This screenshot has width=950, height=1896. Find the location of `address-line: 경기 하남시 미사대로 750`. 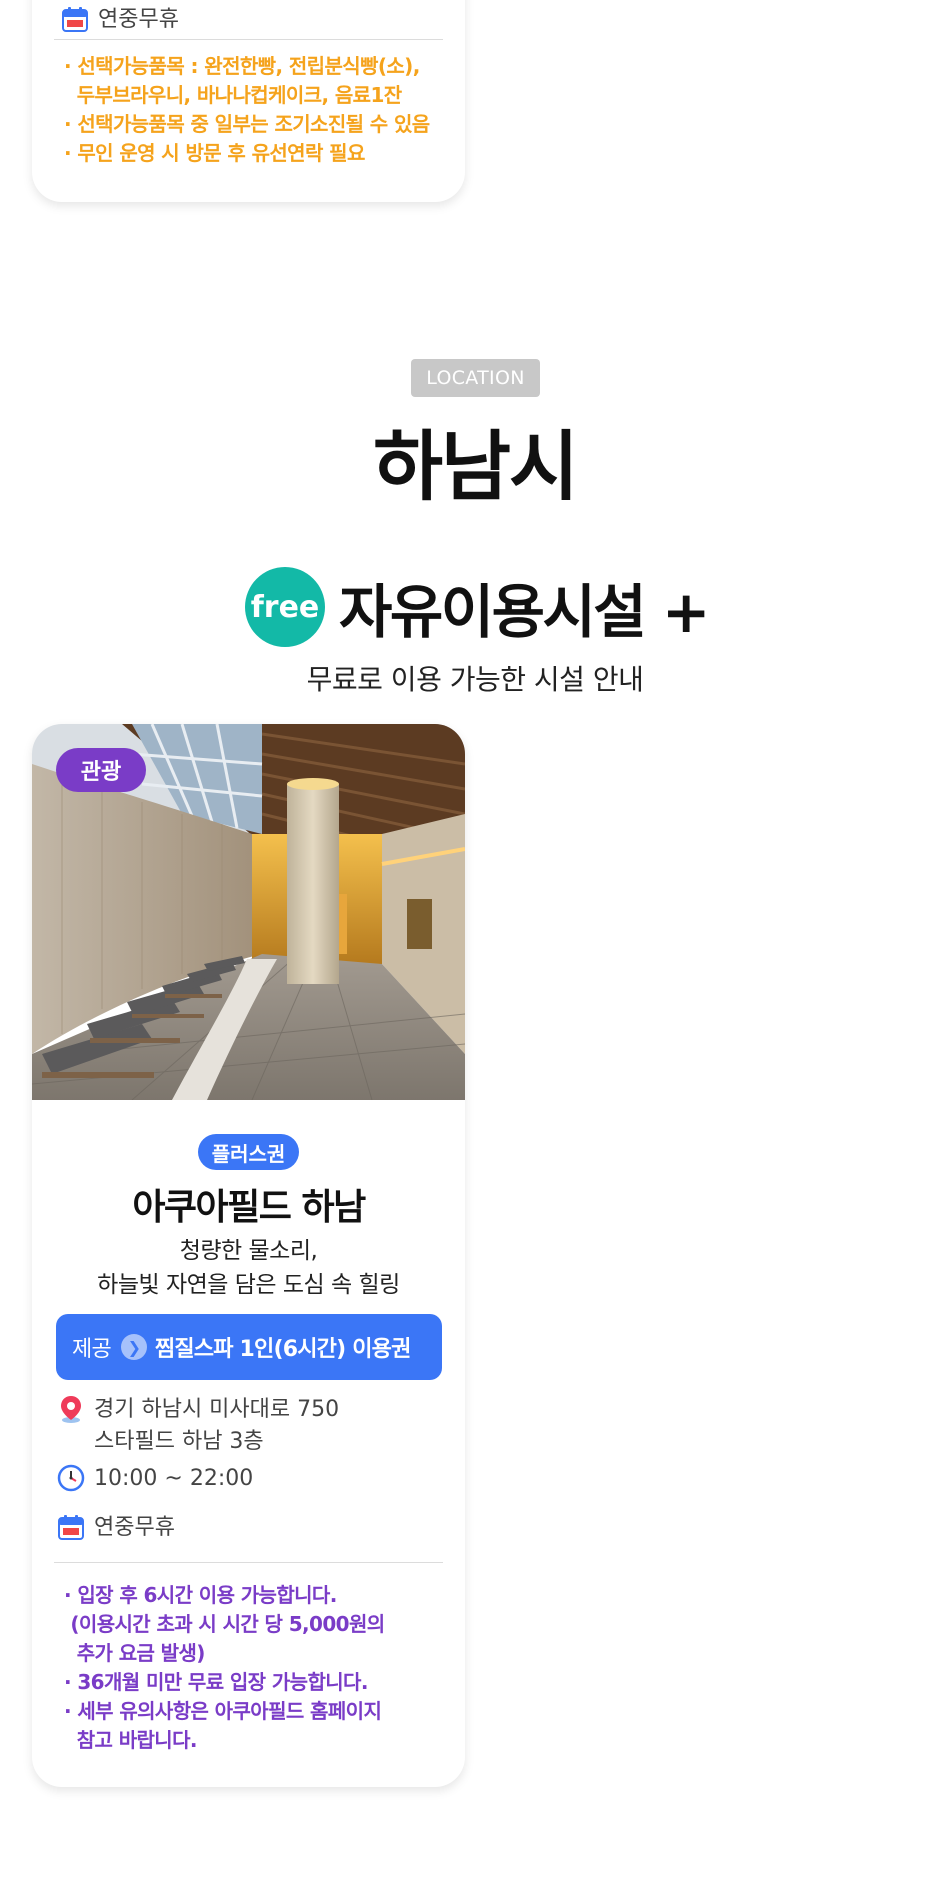

address-line: 경기 하남시 미사대로 750 is located at coordinates (217, 1409).